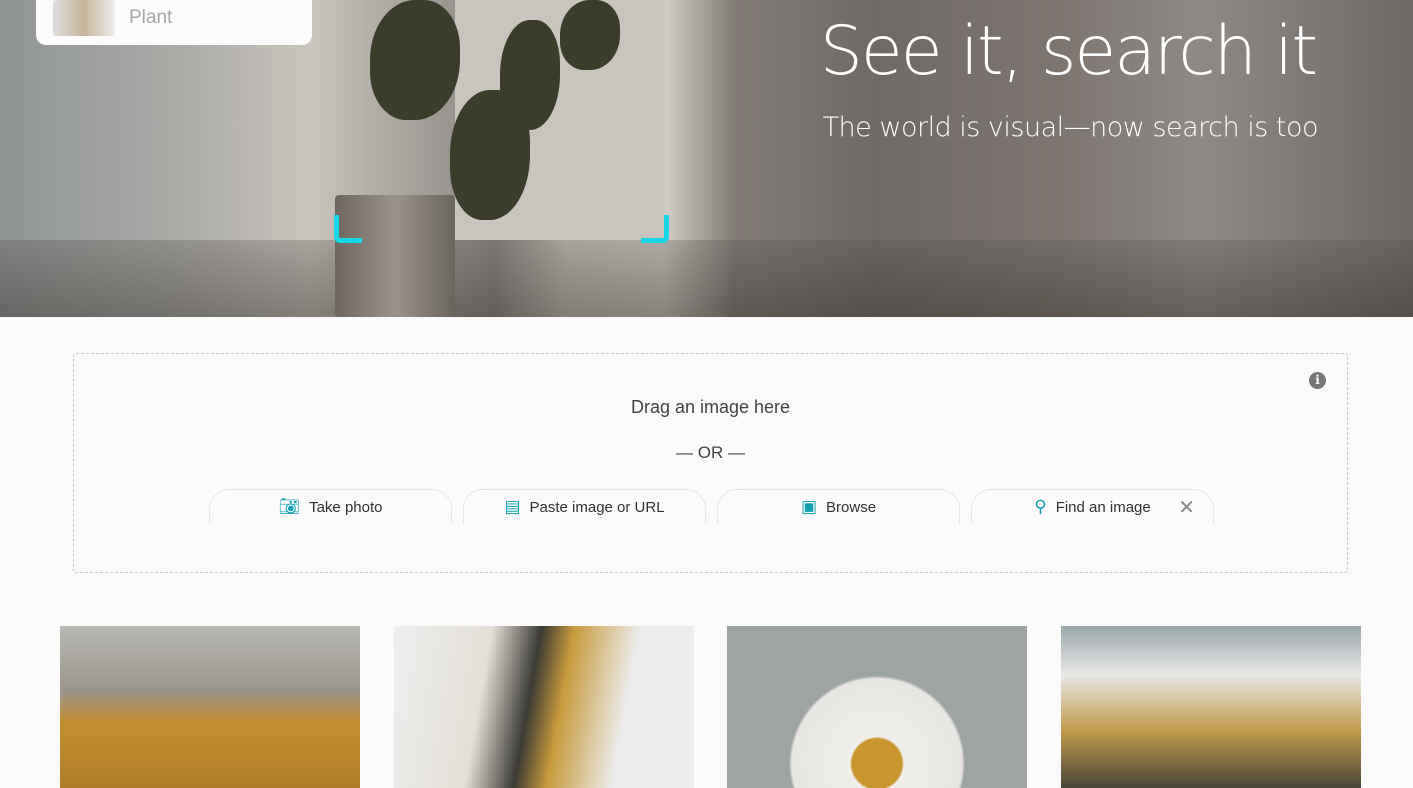  Describe the element at coordinates (210, 707) in the screenshot. I see `gallery-image-chair` at that location.